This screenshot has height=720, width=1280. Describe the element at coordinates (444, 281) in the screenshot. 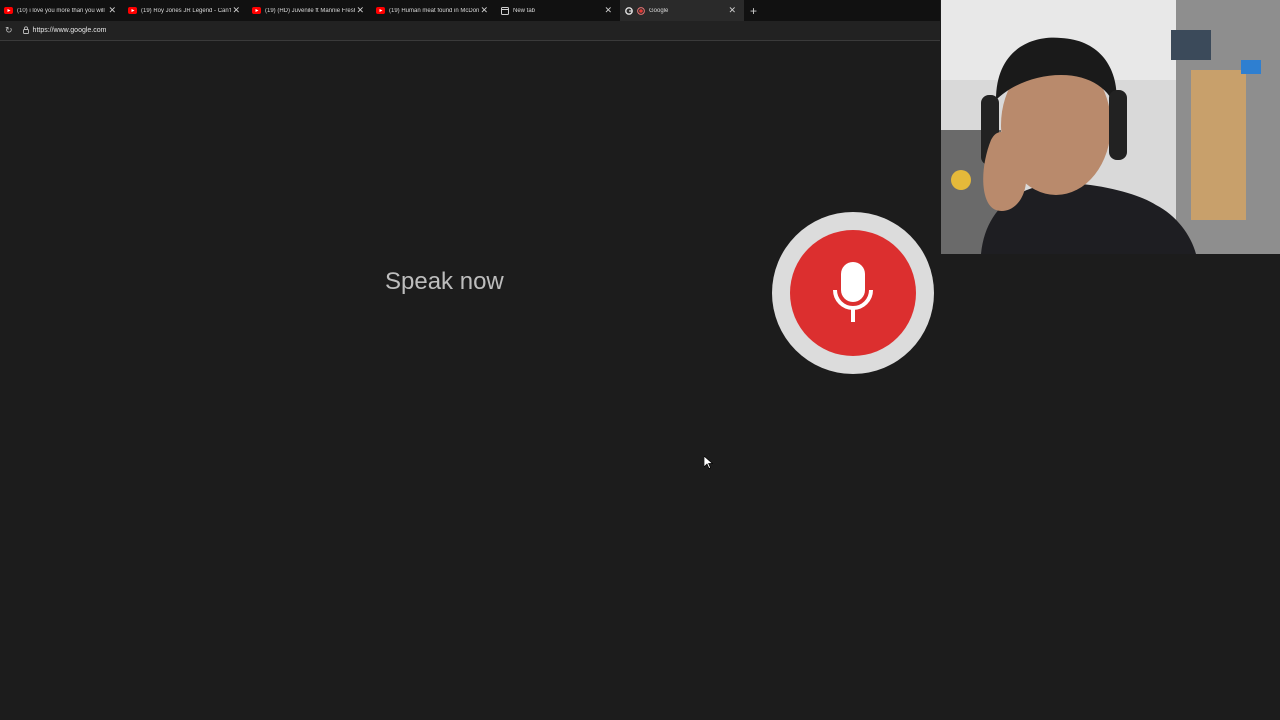

I see `speak-now-prompt: Speak now` at that location.